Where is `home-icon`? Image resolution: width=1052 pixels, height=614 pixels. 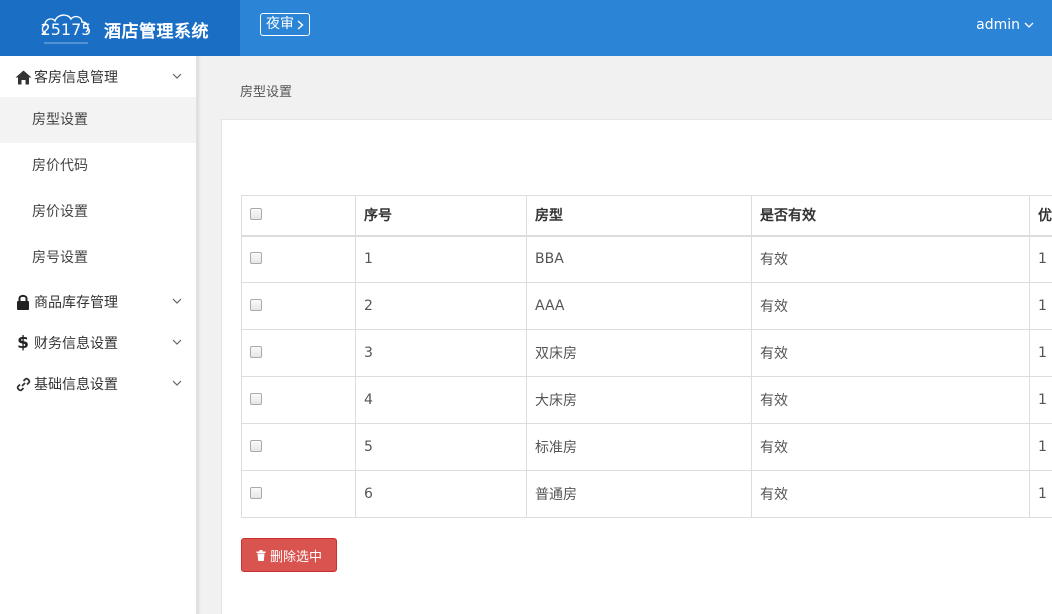
home-icon is located at coordinates (23, 77).